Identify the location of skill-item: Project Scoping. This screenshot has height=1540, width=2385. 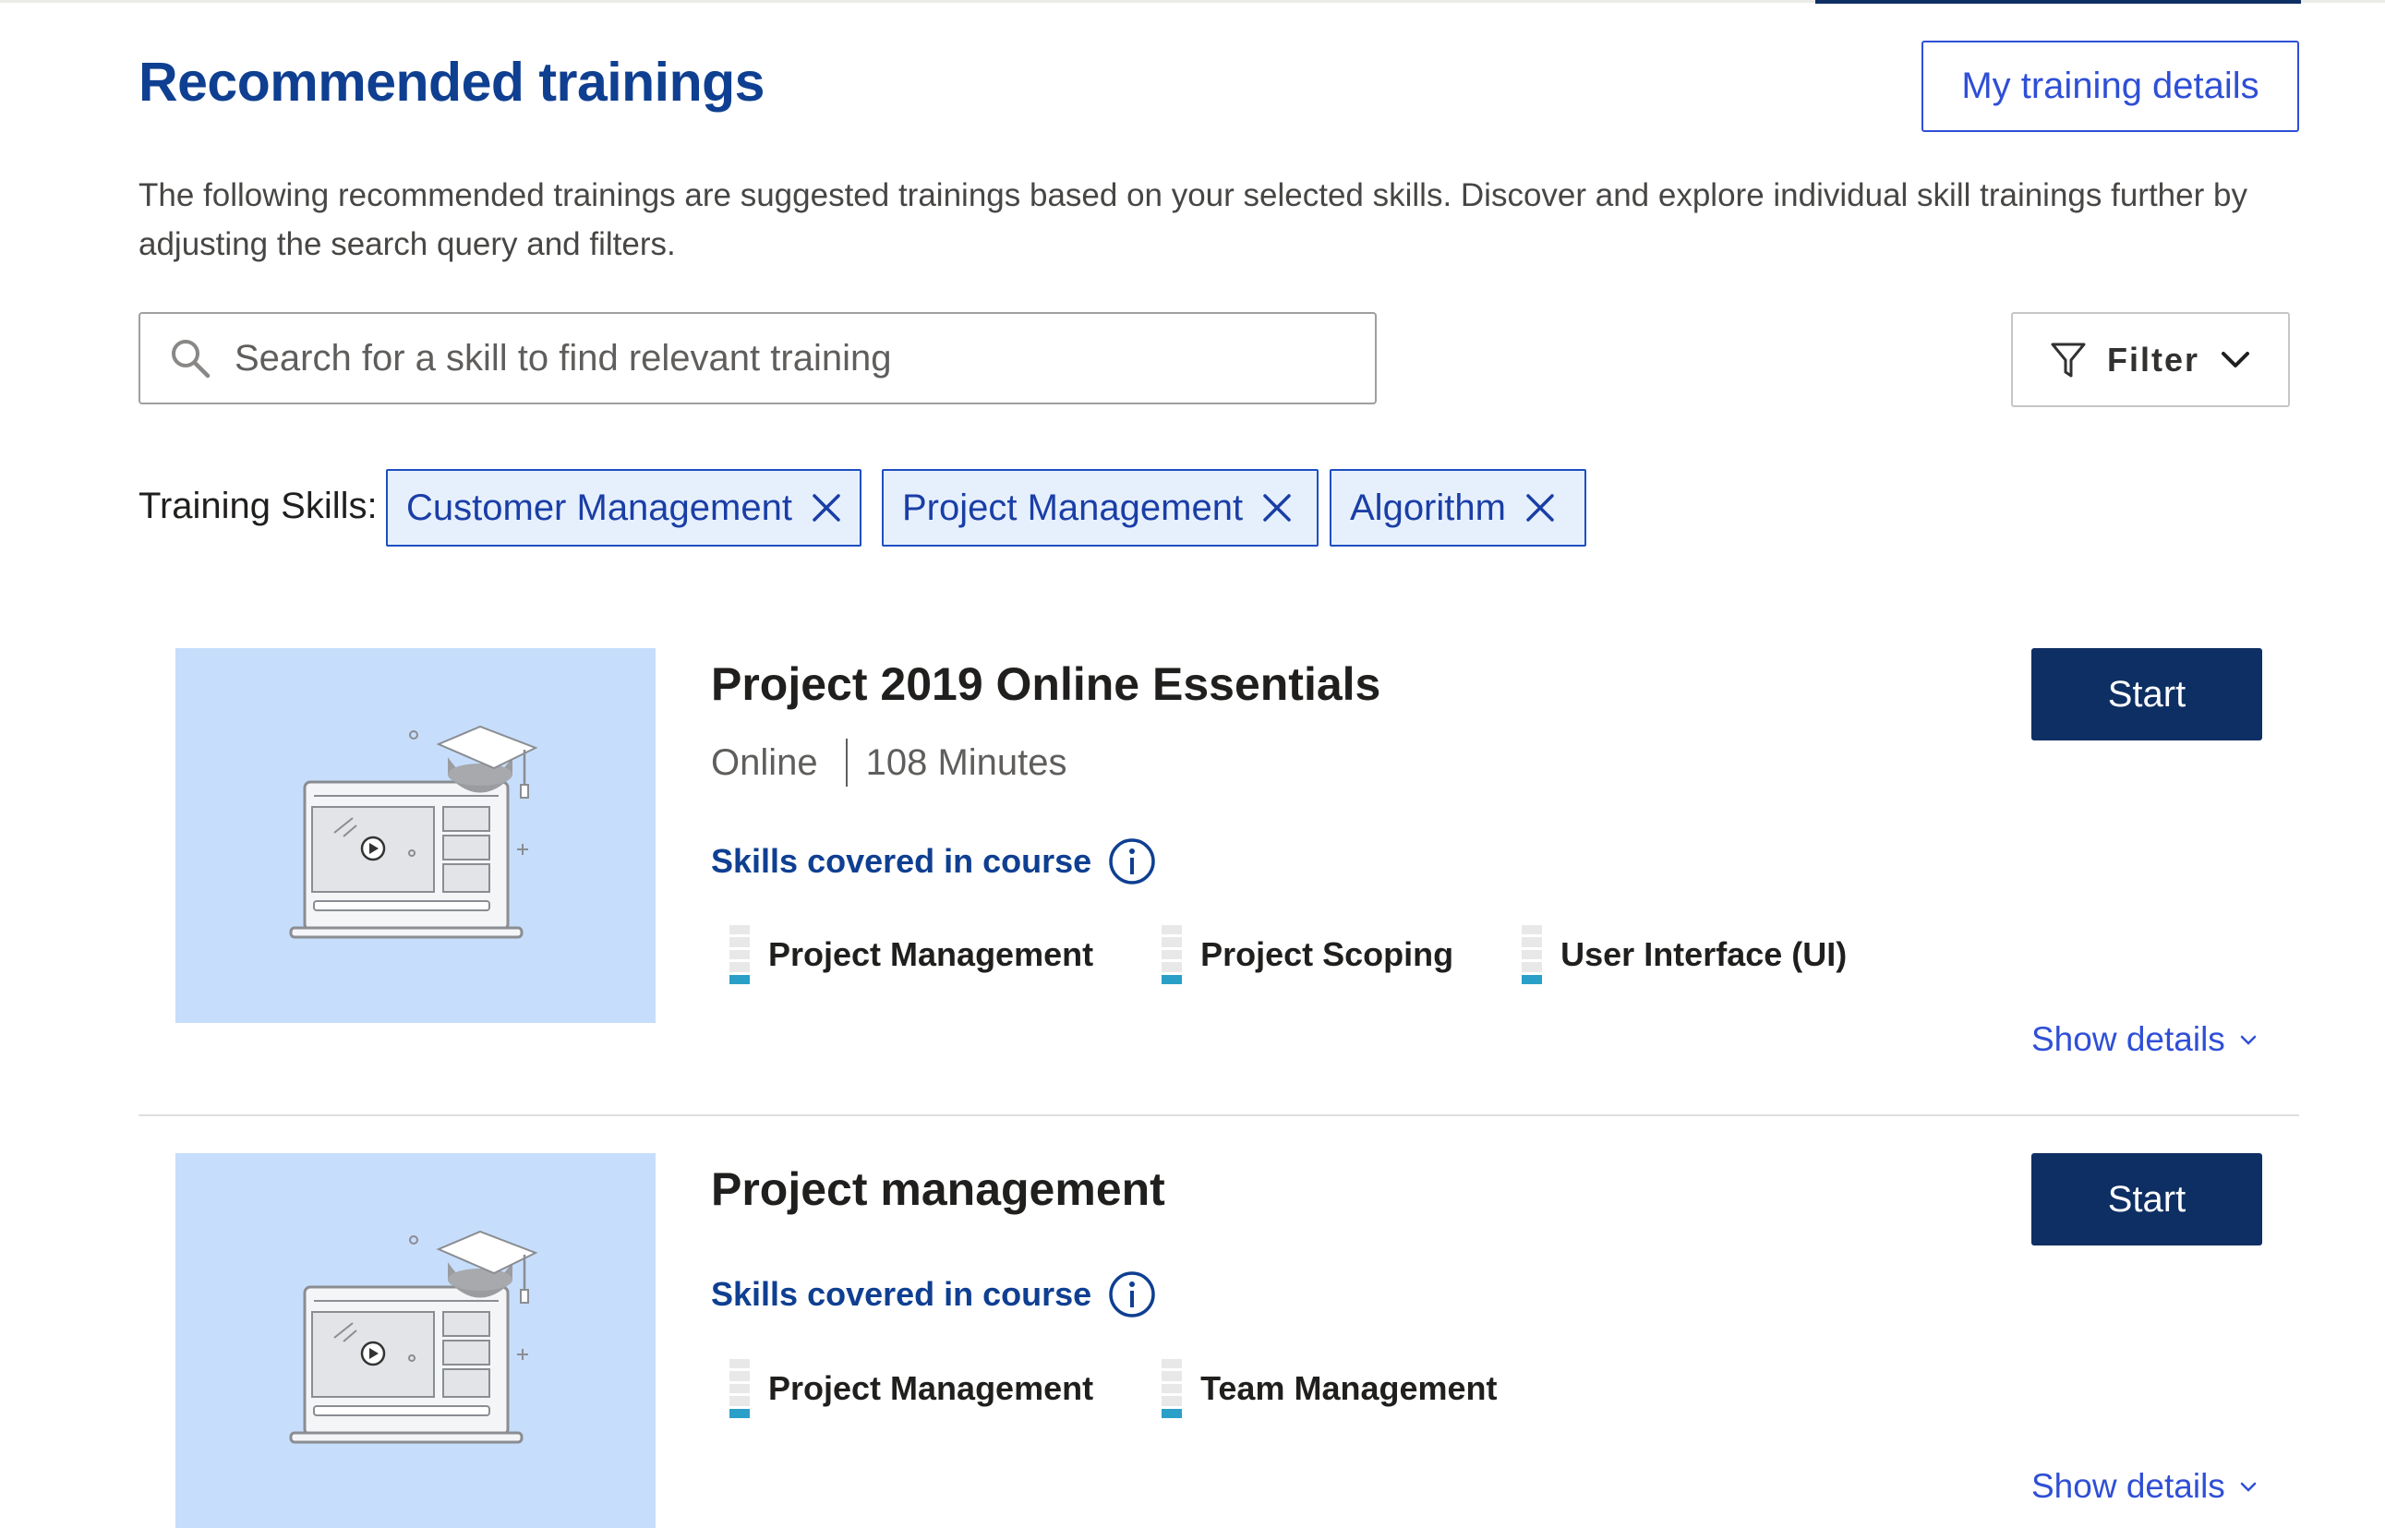
(1308, 955).